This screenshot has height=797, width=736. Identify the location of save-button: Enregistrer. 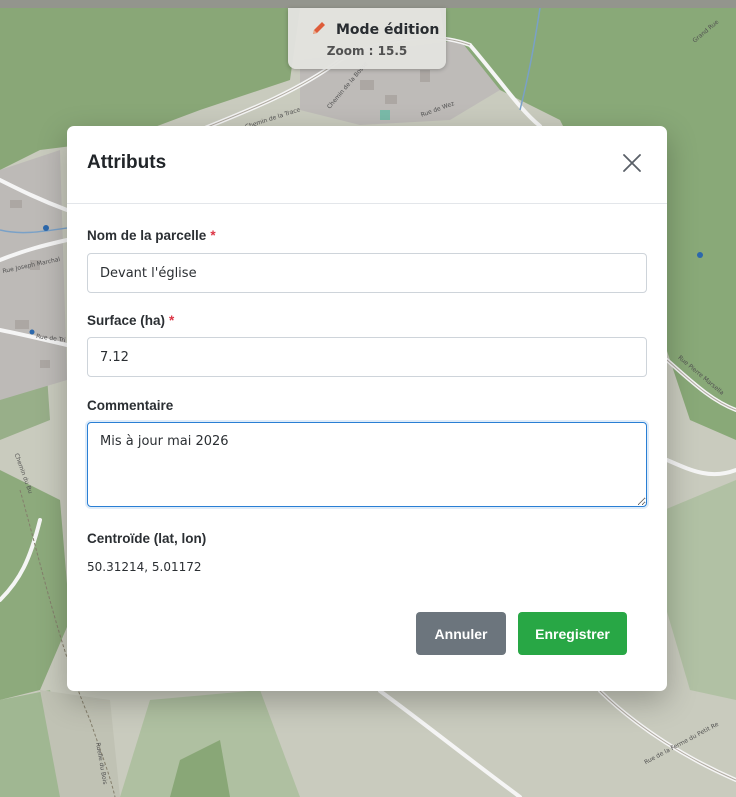
(572, 633).